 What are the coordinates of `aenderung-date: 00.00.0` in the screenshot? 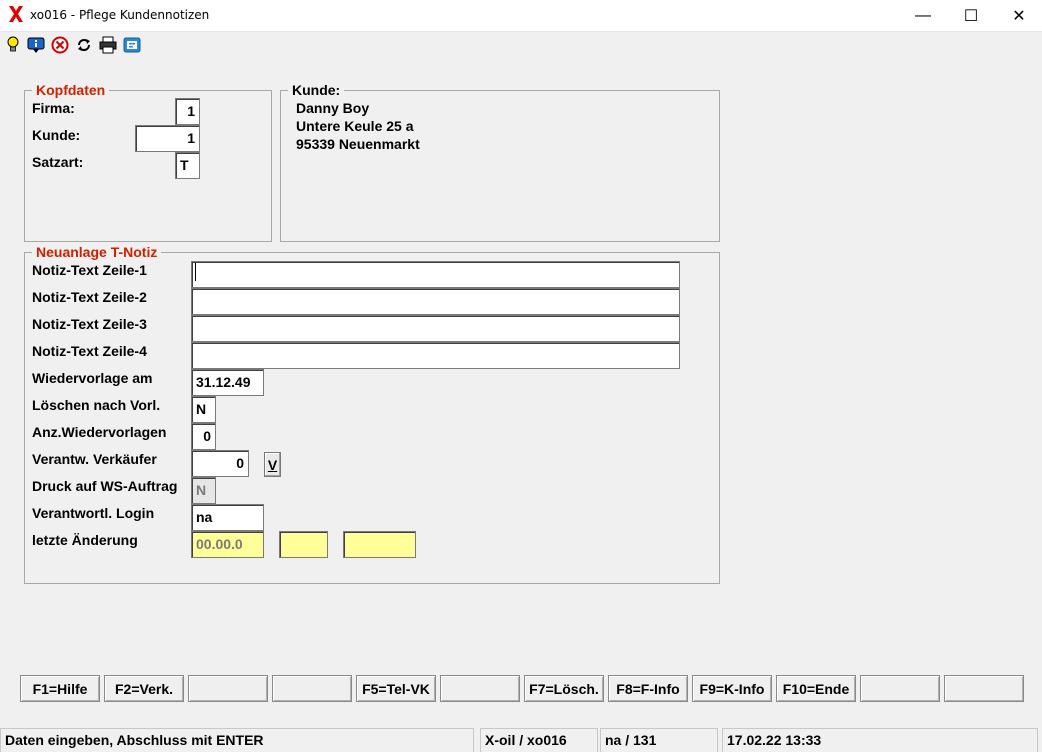 It's located at (227, 544).